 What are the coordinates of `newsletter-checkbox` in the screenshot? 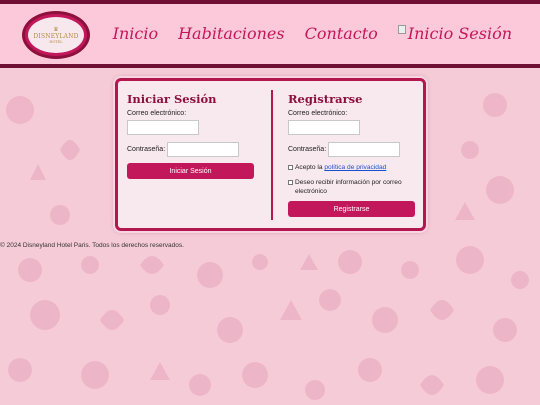 It's located at (290, 182).